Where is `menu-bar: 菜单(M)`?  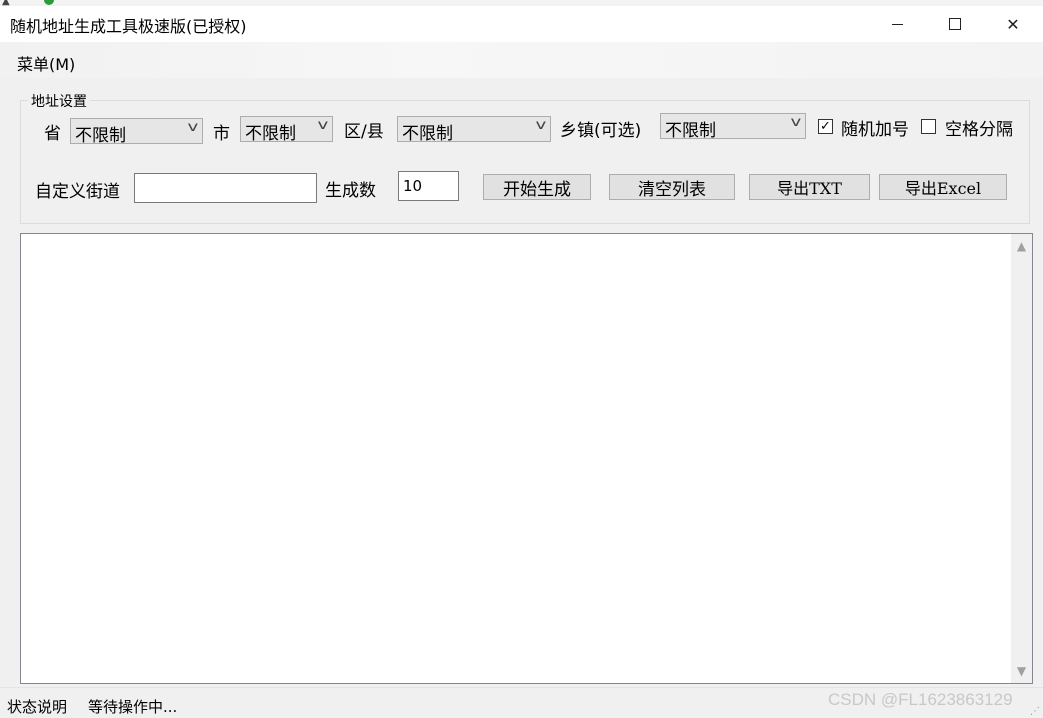
menu-bar: 菜单(M) is located at coordinates (521, 60).